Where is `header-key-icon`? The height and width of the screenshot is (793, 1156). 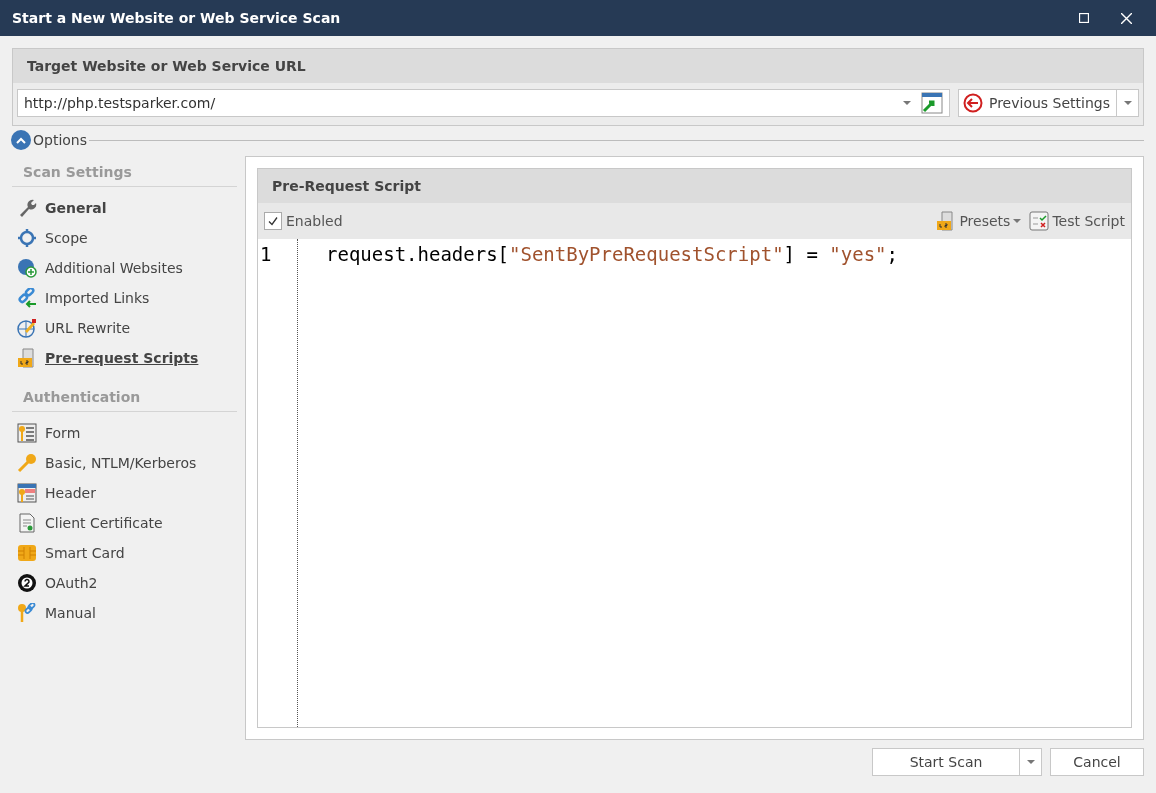 header-key-icon is located at coordinates (27, 493).